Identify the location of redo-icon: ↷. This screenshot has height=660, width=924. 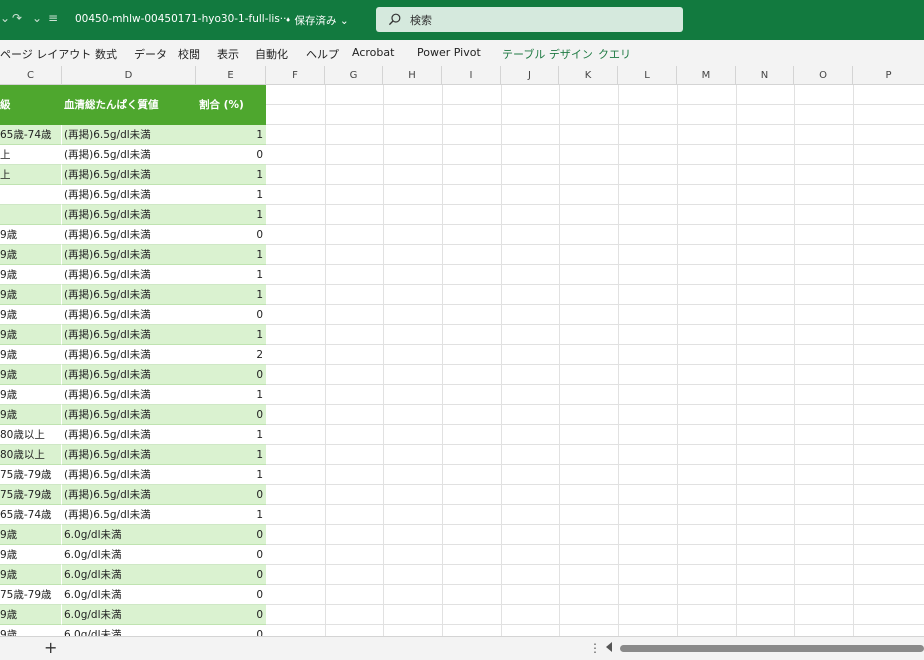
(17, 18).